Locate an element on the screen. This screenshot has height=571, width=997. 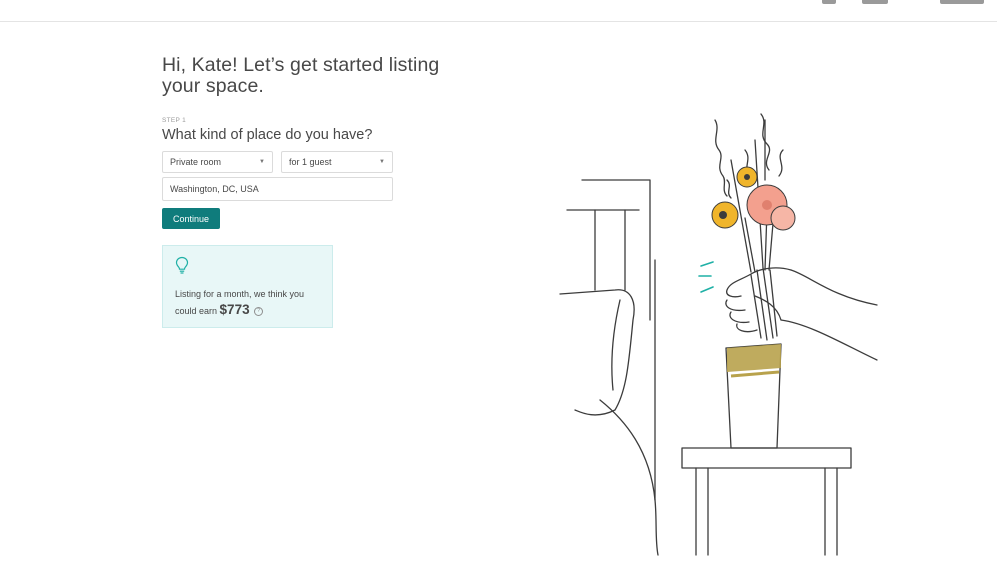
room-type-value: Private room is located at coordinates (196, 162).